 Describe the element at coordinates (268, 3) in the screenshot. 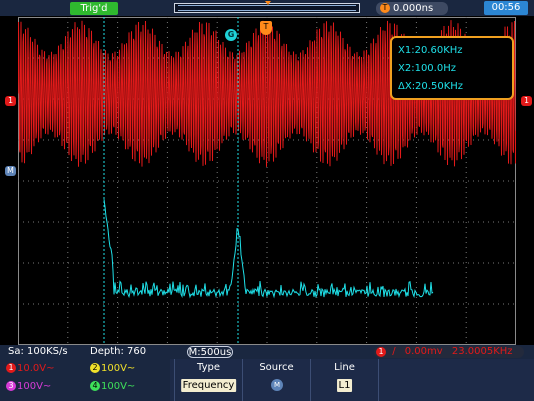

I see `memory-trigger-marker` at that location.